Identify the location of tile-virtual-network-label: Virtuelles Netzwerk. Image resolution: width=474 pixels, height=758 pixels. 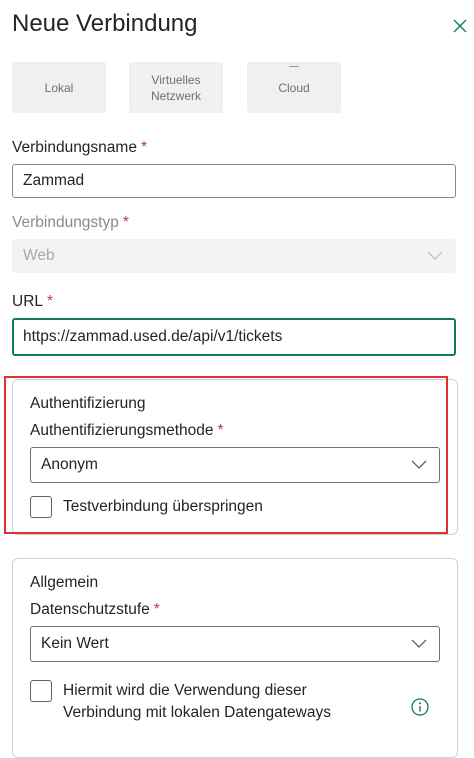
(175, 87).